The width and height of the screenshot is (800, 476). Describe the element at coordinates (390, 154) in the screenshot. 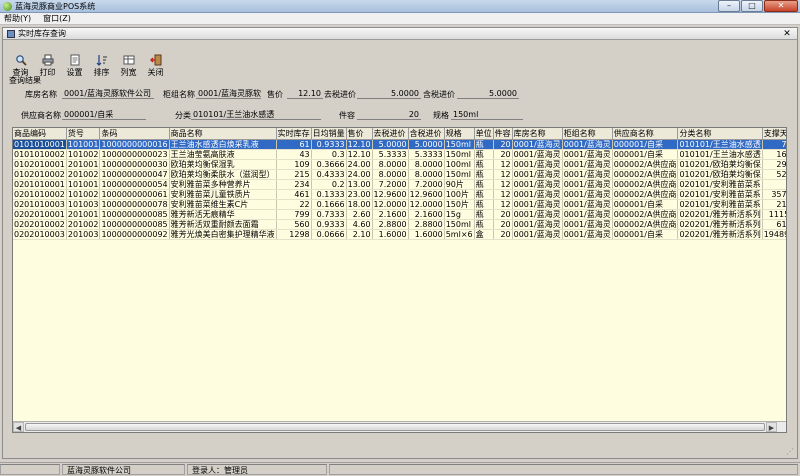

I see `table-cell: 5.3333` at that location.